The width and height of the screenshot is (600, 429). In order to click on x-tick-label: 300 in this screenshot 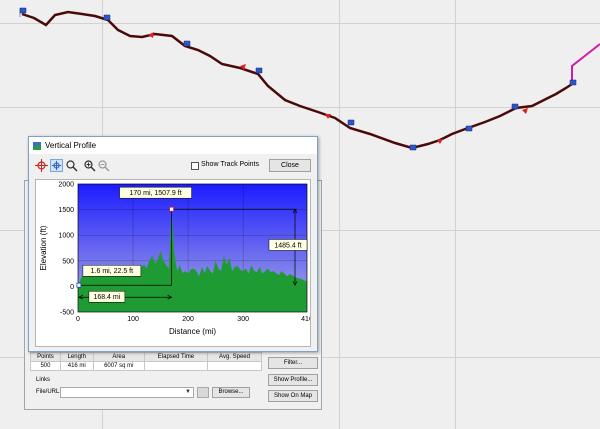, I will do `click(243, 319)`.